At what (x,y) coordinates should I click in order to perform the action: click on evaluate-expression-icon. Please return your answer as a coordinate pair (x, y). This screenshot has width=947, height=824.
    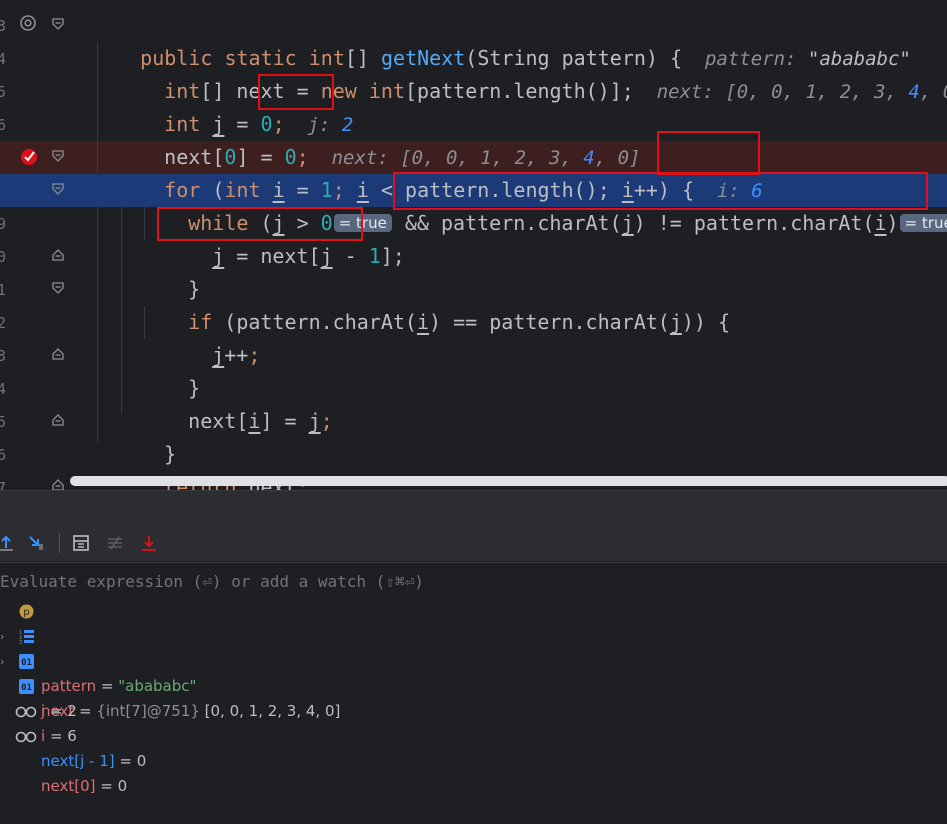
    Looking at the image, I should click on (81, 543).